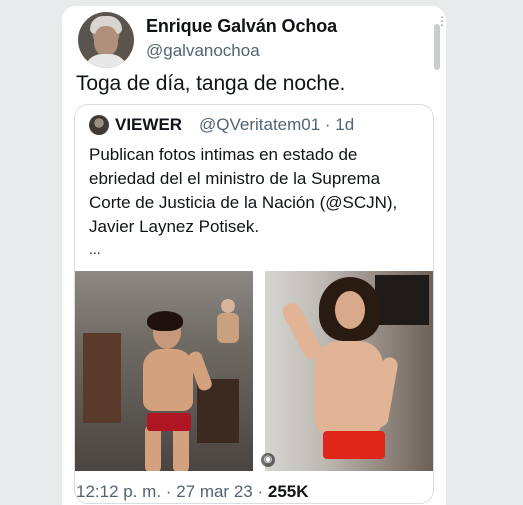 The image size is (523, 505). What do you see at coordinates (228, 328) in the screenshot?
I see `doll-body` at bounding box center [228, 328].